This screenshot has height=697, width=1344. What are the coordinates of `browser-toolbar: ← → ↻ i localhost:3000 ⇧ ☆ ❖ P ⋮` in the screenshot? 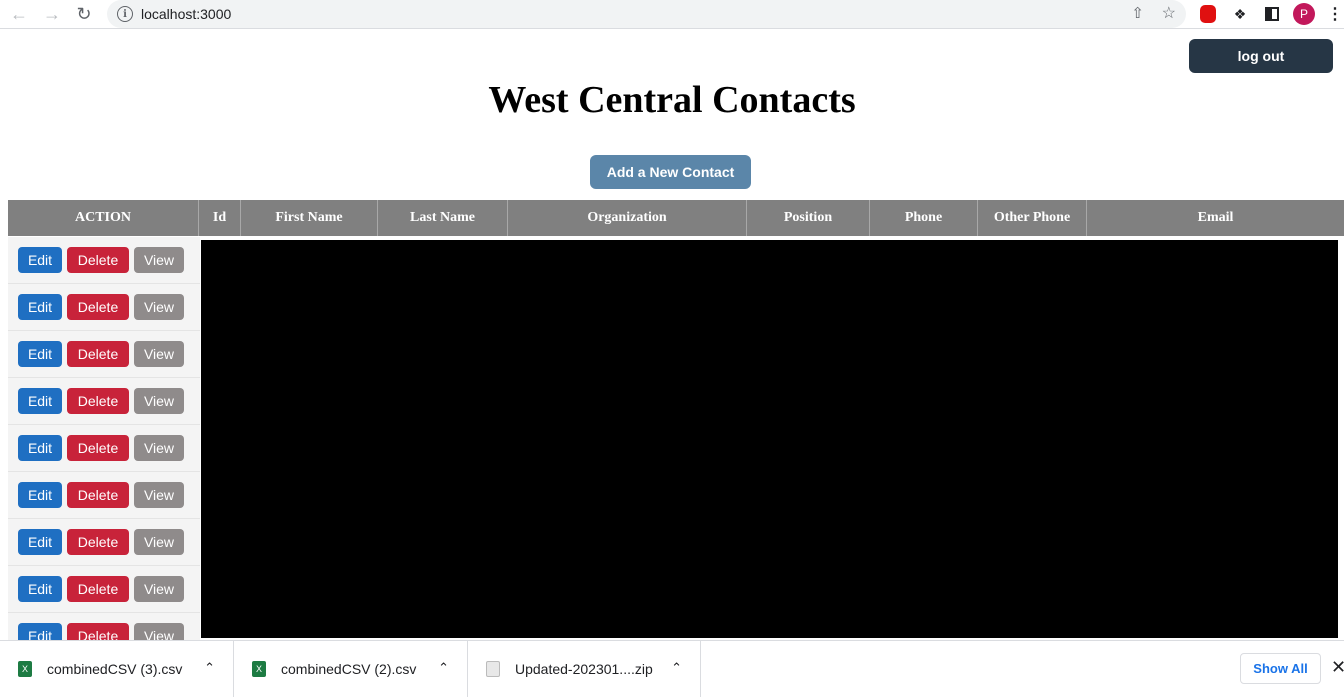 It's located at (672, 14).